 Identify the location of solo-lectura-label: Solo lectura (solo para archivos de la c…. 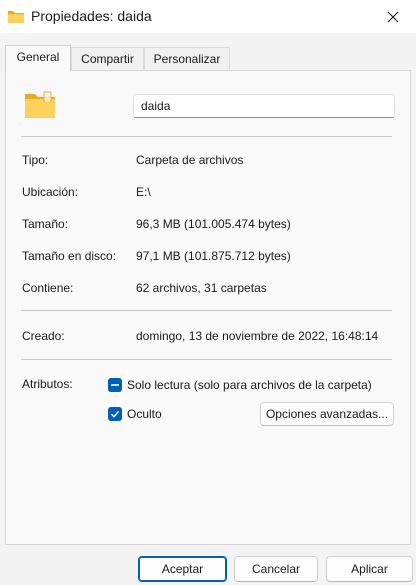
(249, 385).